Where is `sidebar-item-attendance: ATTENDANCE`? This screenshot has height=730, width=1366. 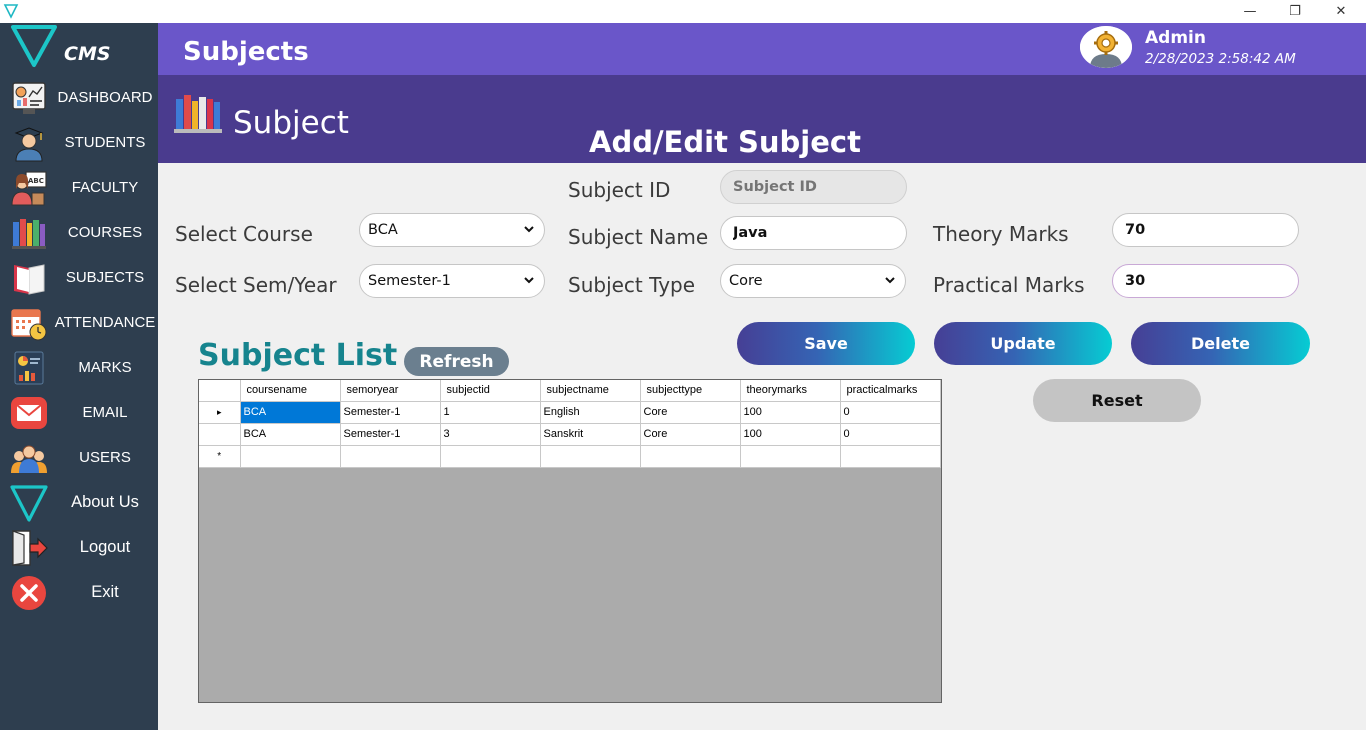 sidebar-item-attendance: ATTENDANCE is located at coordinates (79, 322).